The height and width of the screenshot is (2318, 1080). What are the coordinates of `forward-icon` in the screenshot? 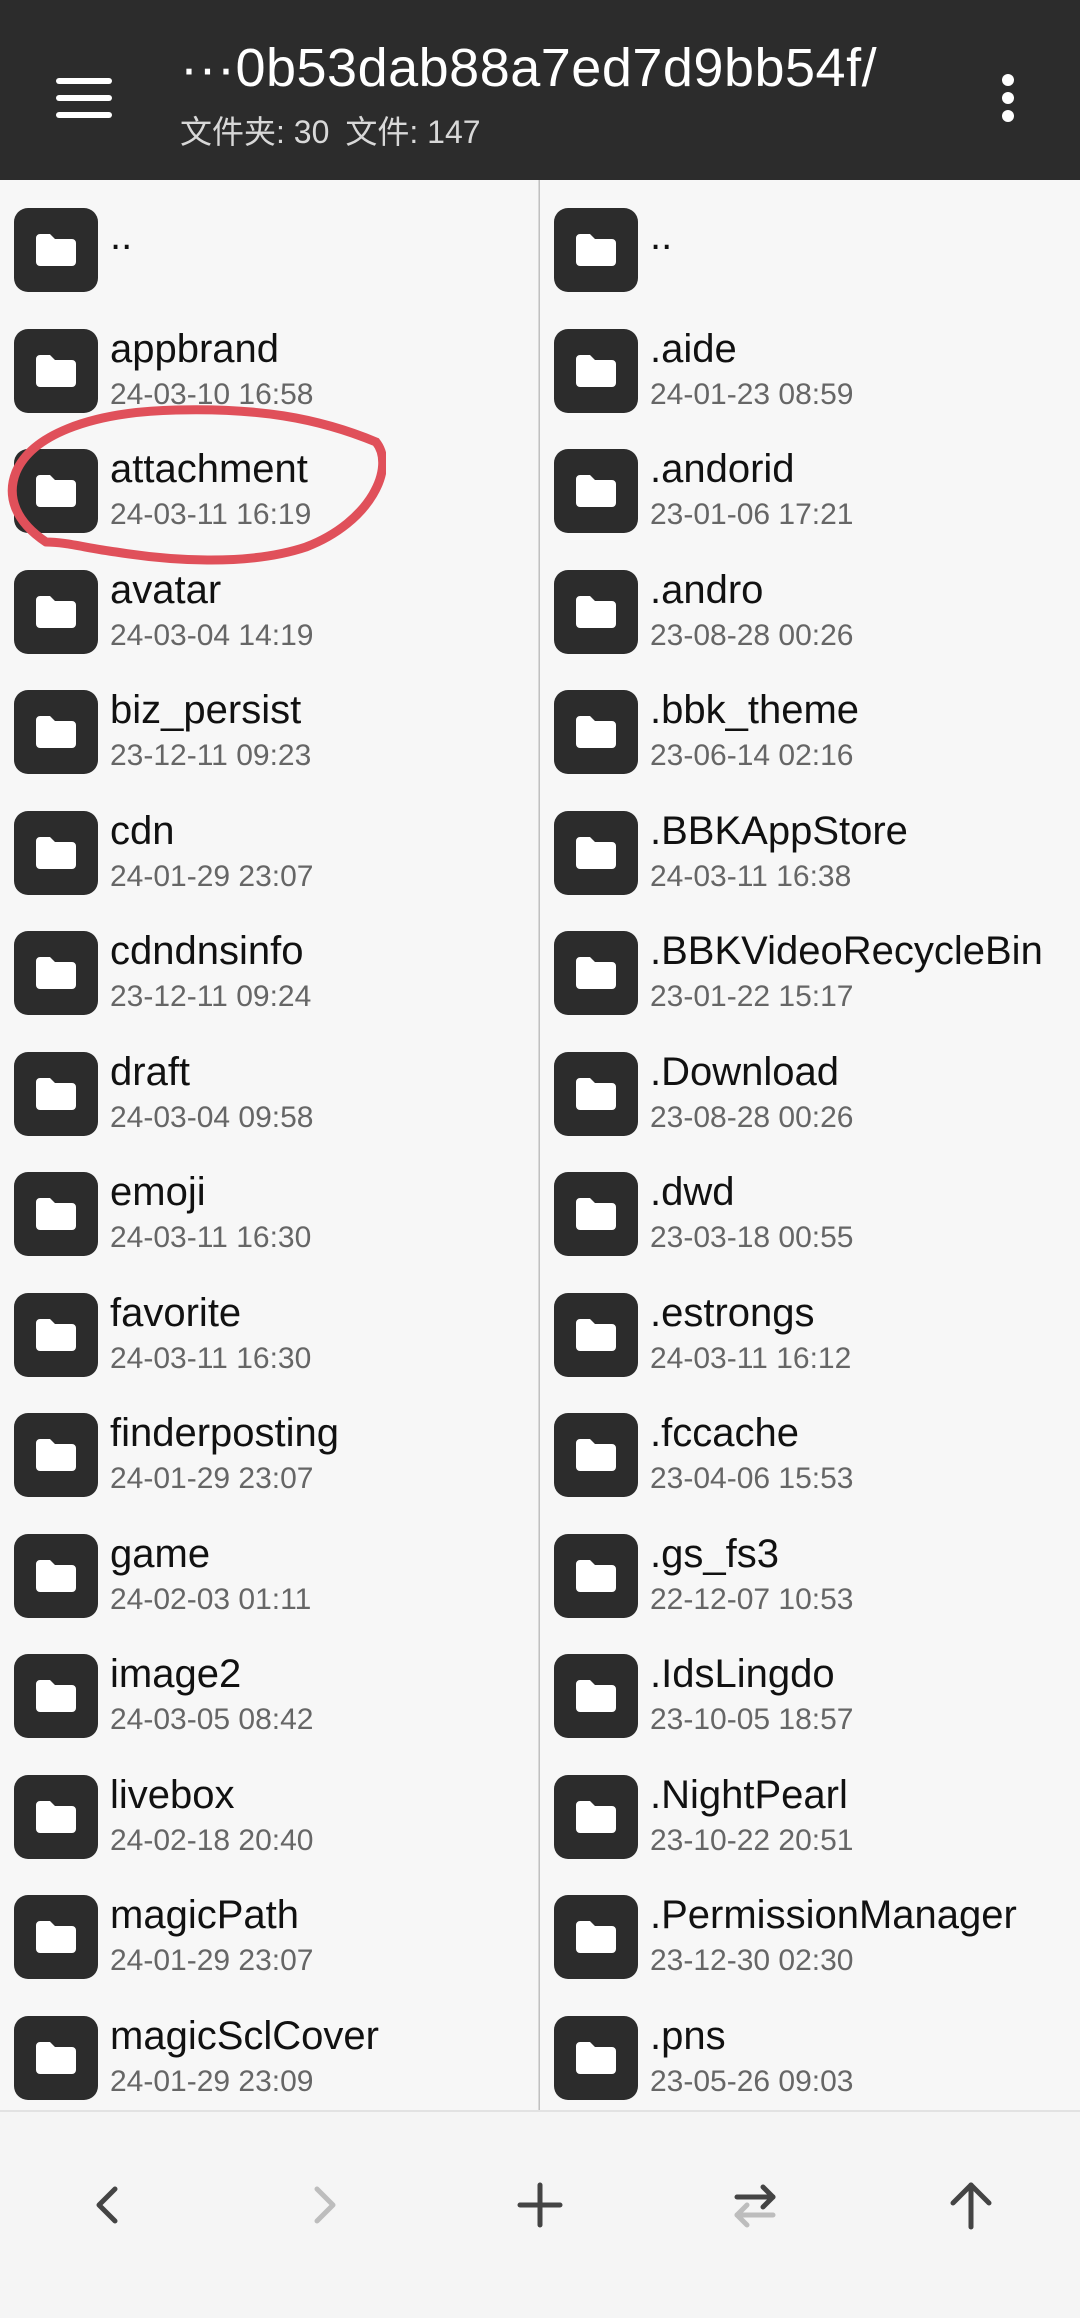 It's located at (325, 2205).